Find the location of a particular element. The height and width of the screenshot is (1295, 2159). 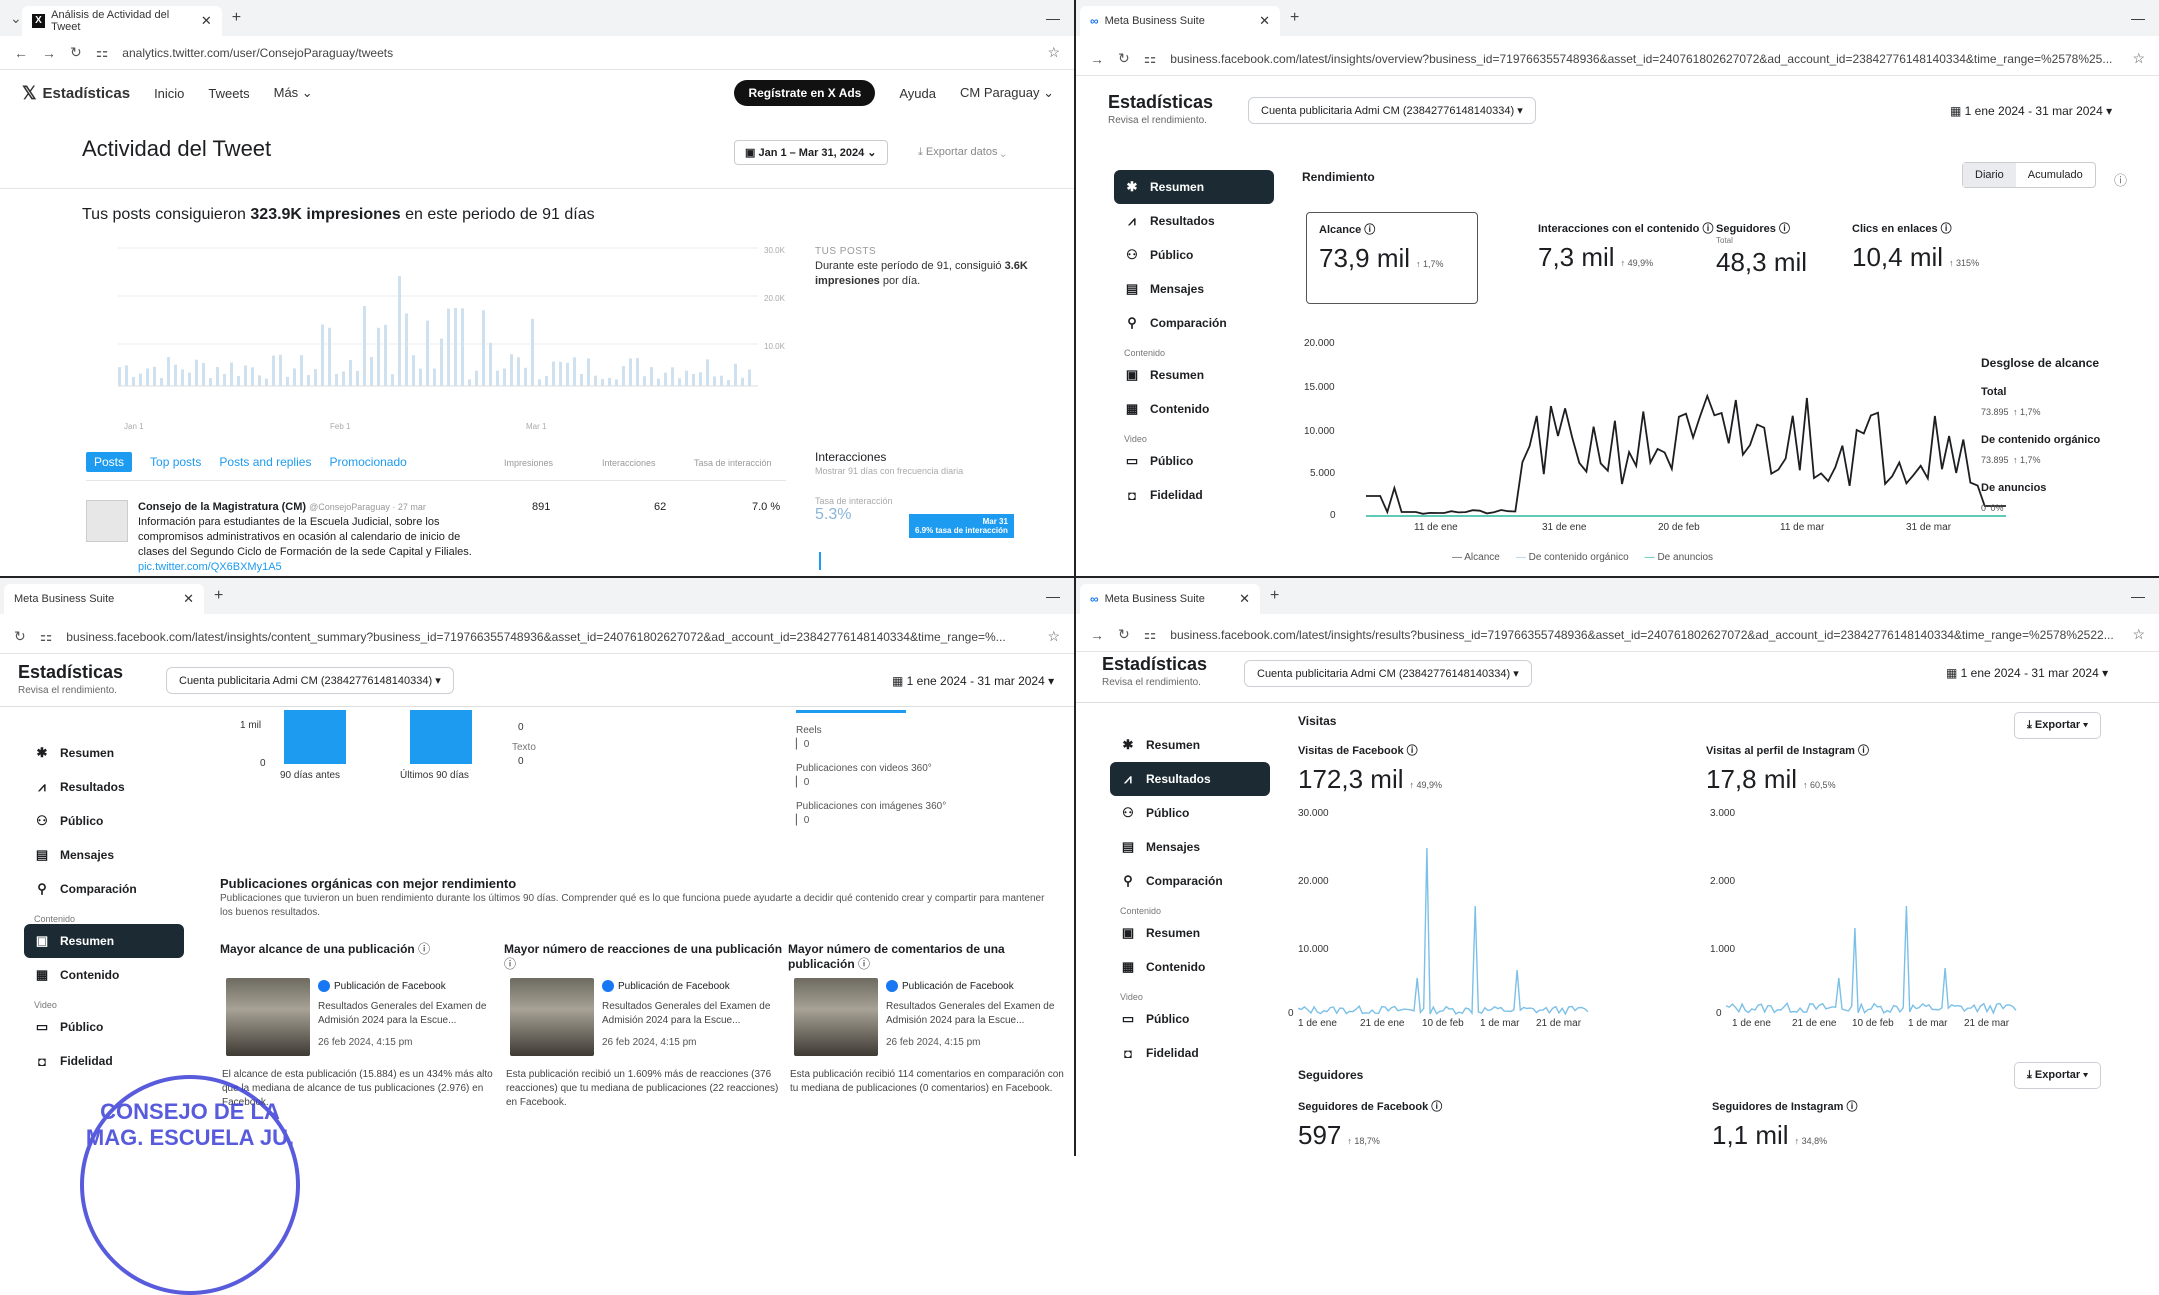

toggle-acumulado: Acumulado is located at coordinates (2055, 175).